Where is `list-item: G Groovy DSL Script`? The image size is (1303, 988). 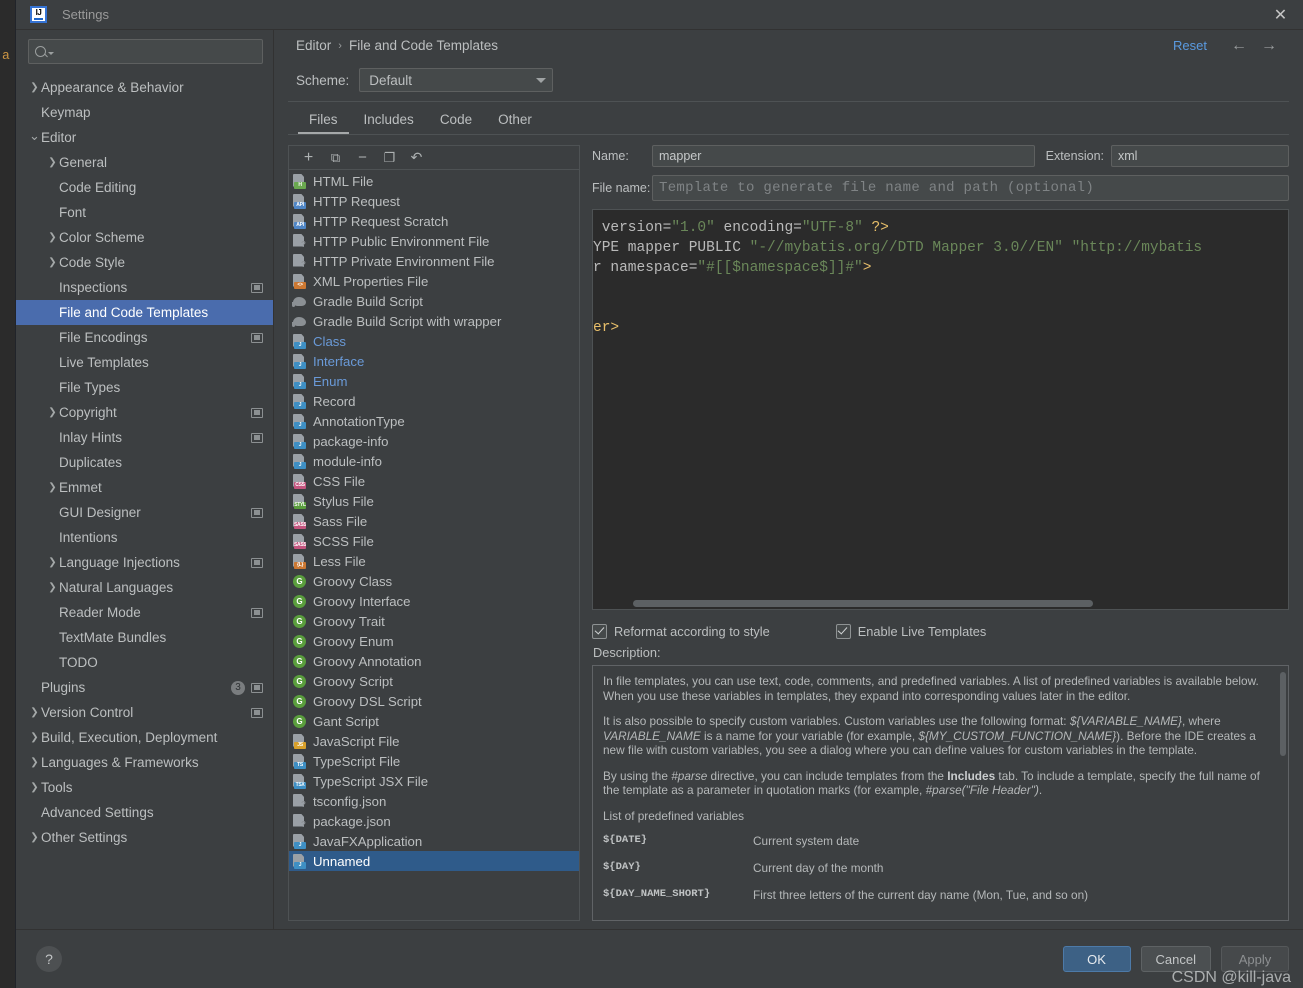
list-item: G Groovy DSL Script is located at coordinates (434, 701).